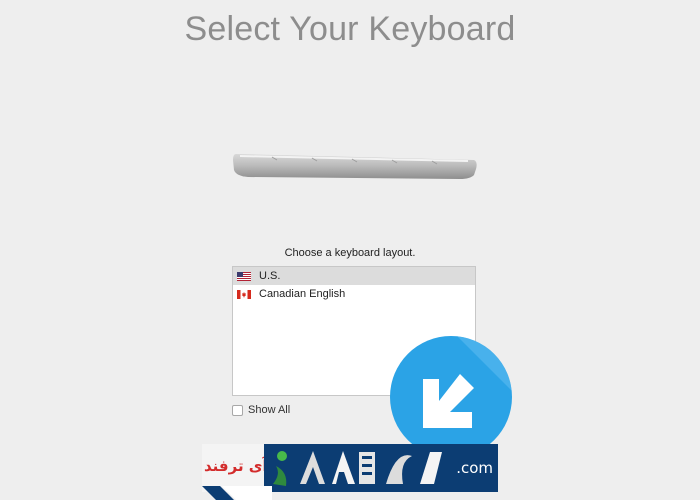  I want to click on show-all-checkbox, so click(237, 410).